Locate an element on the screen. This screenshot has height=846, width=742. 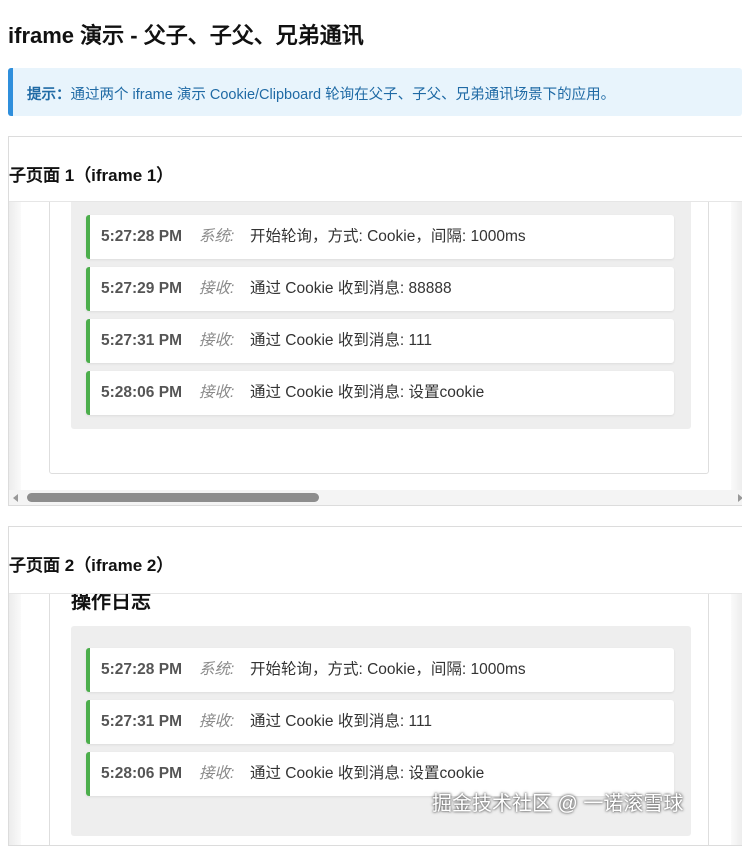
watermark: 掘金技术社区 @ 一诺滚雪球 is located at coordinates (558, 804).